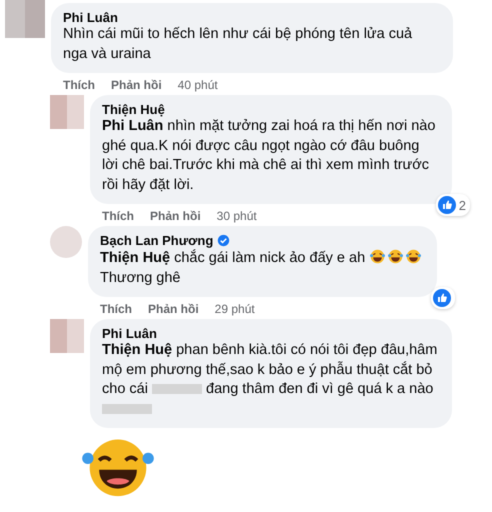  I want to click on author-name: Bạch Lan Phương, so click(157, 240).